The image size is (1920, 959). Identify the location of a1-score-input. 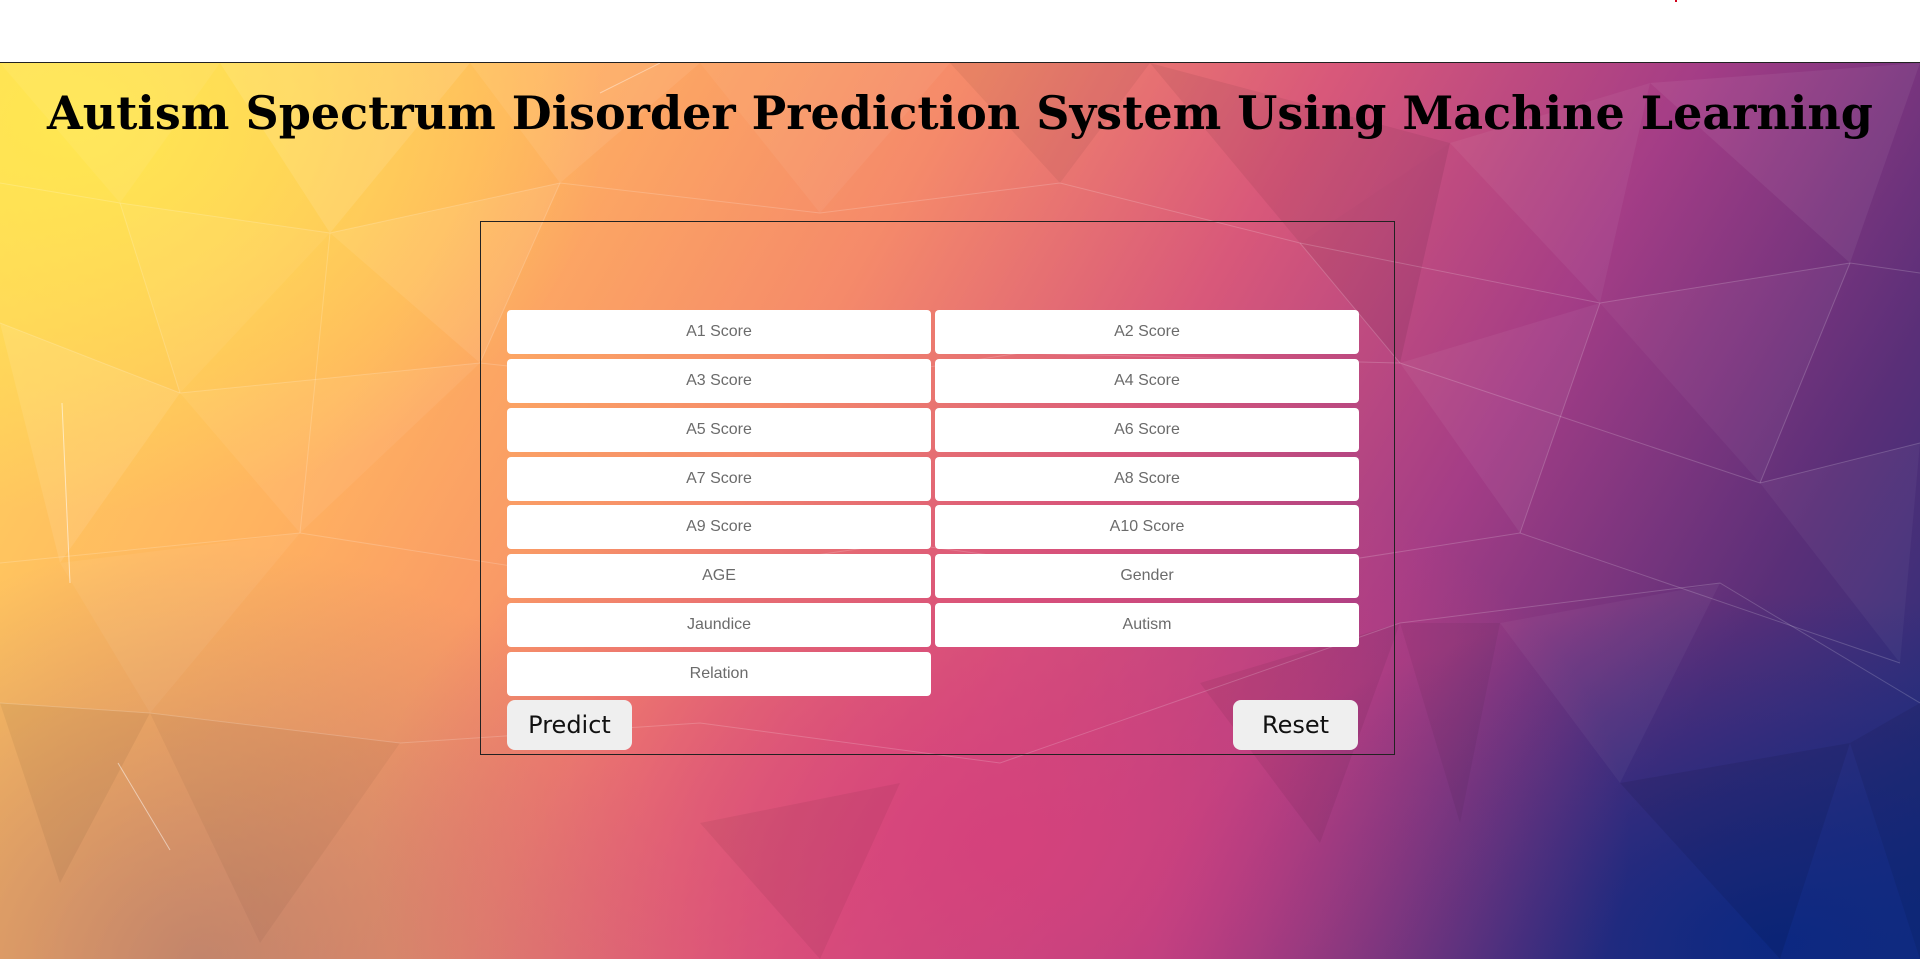
(719, 332).